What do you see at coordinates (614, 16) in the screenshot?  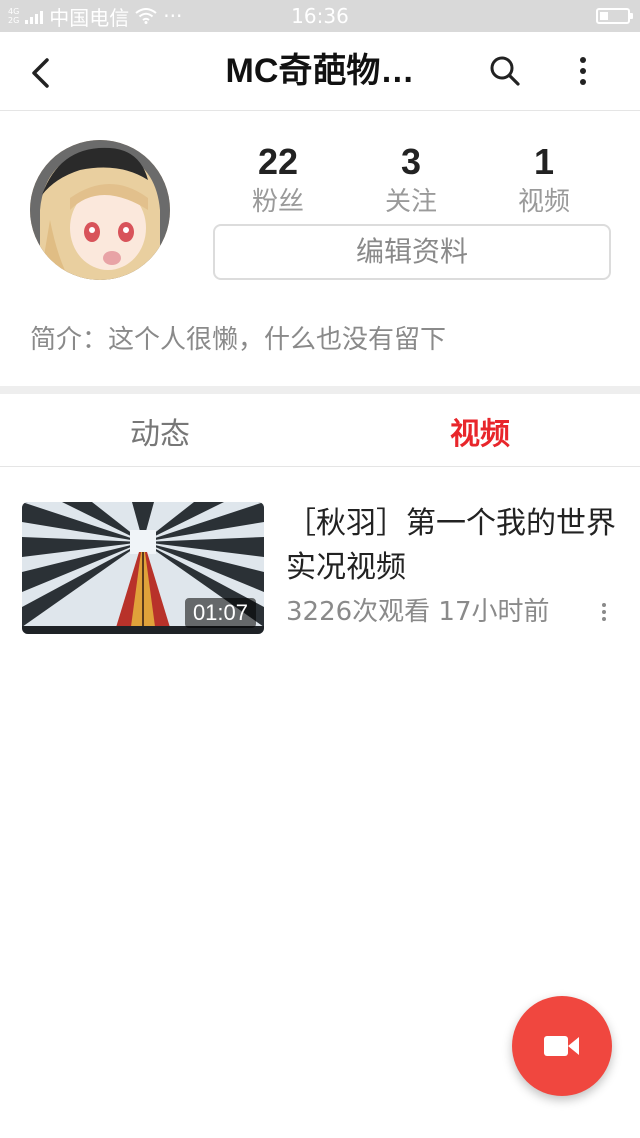 I see `battery-icon` at bounding box center [614, 16].